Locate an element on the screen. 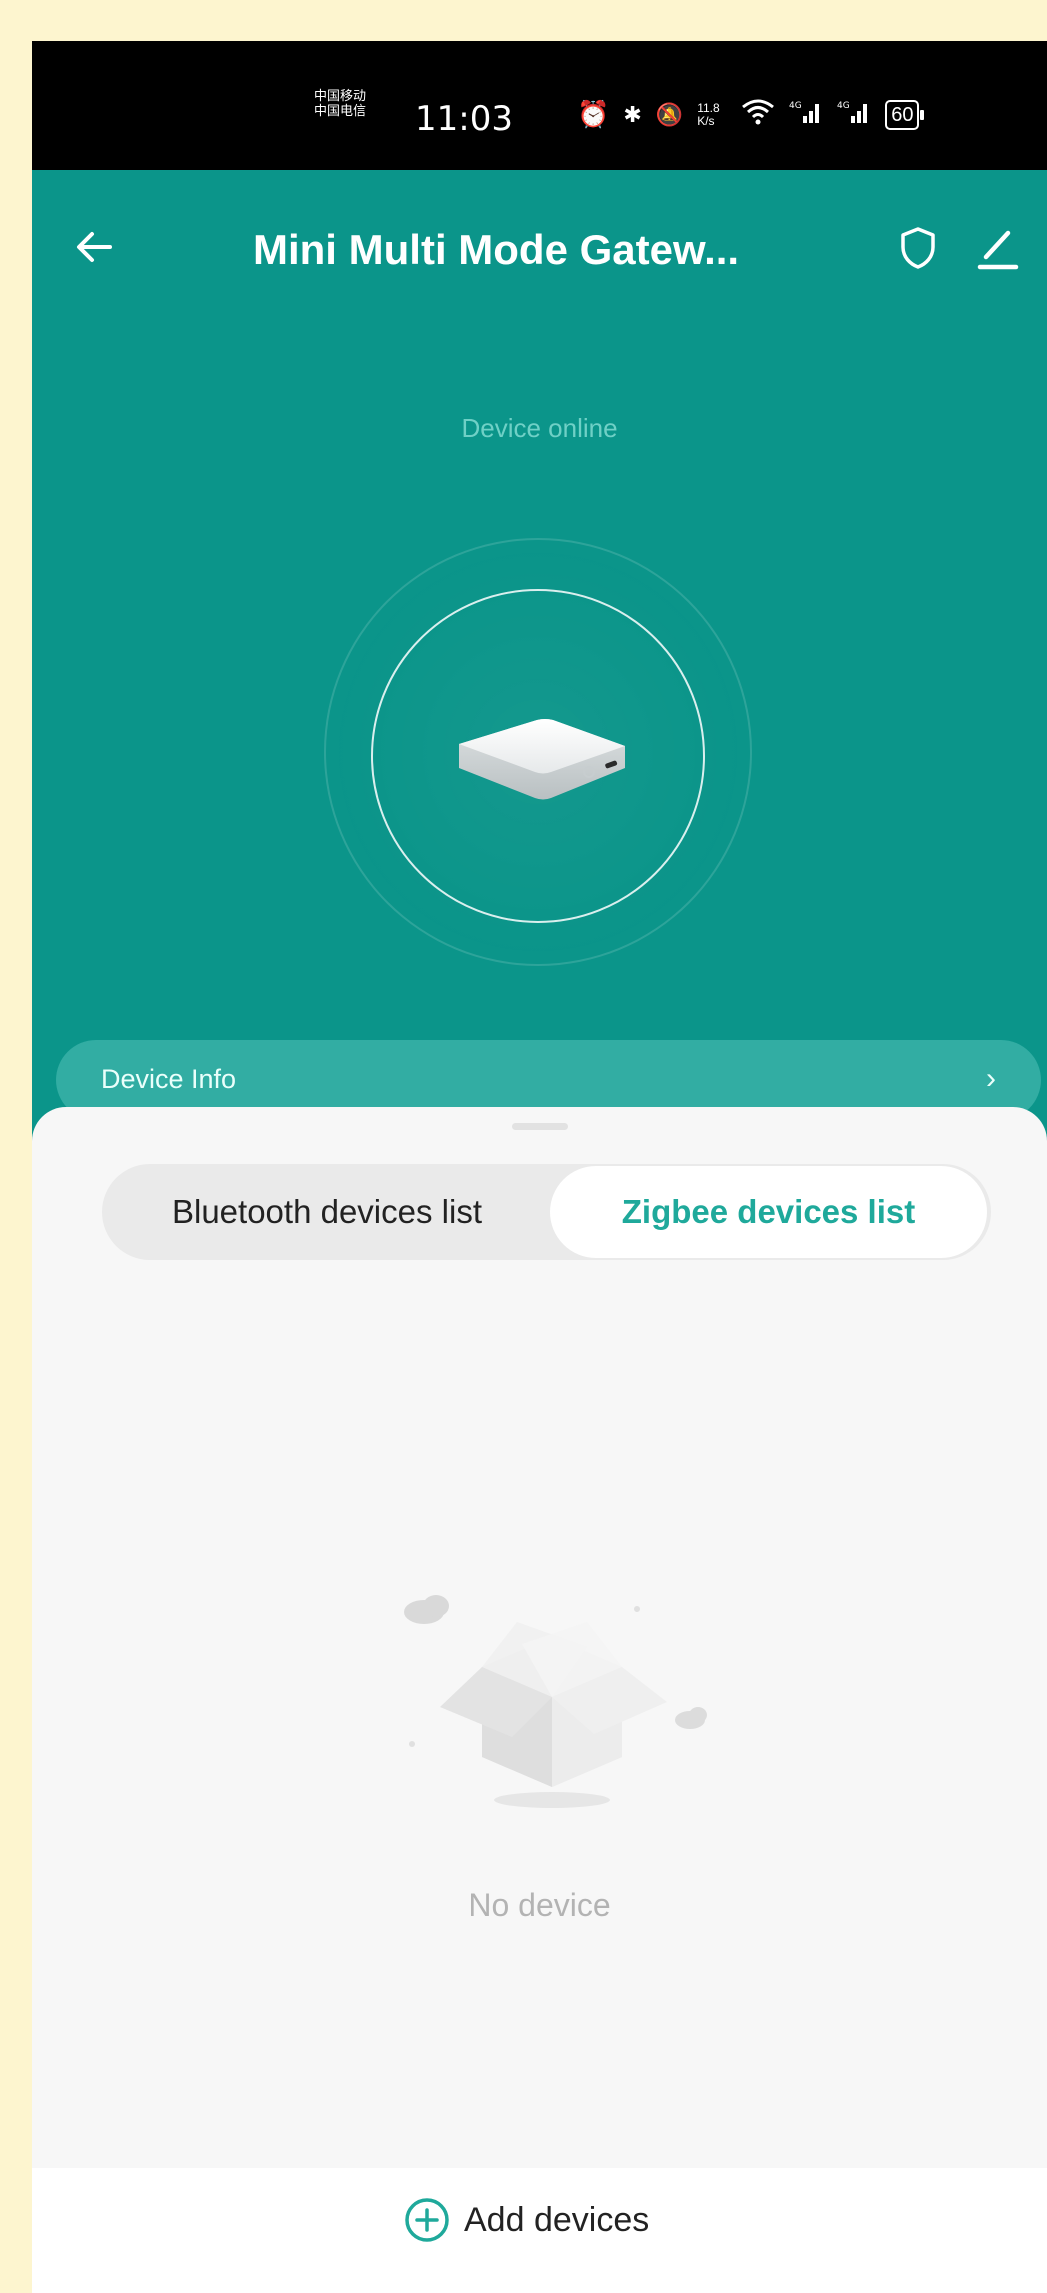  battery-icon: 60 is located at coordinates (905, 114).